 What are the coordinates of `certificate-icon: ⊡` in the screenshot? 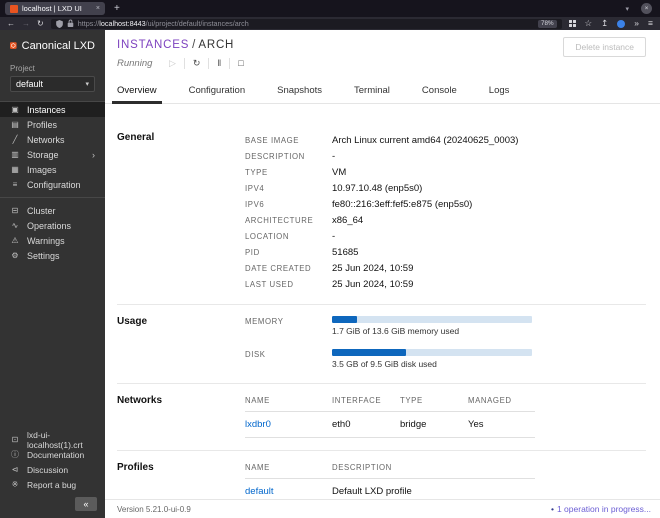 It's located at (15, 439).